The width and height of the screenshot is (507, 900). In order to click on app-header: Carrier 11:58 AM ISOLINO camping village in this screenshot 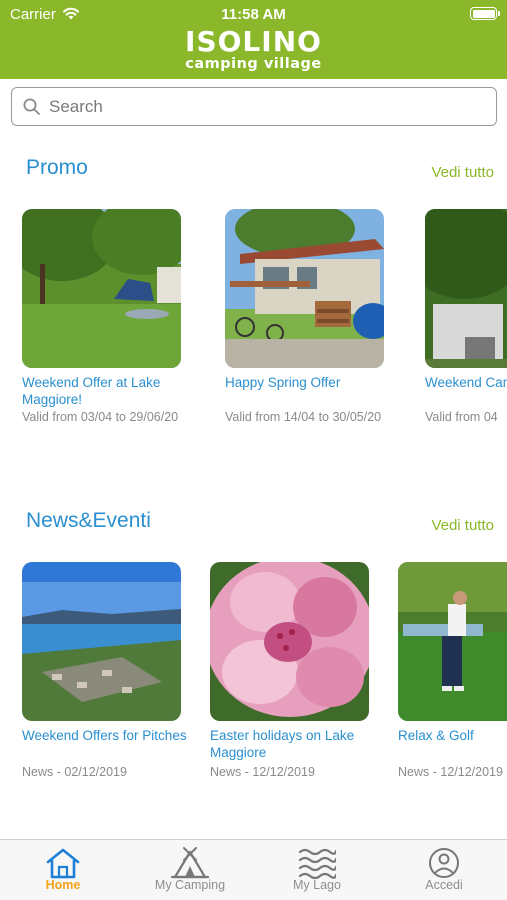, I will do `click(253, 39)`.